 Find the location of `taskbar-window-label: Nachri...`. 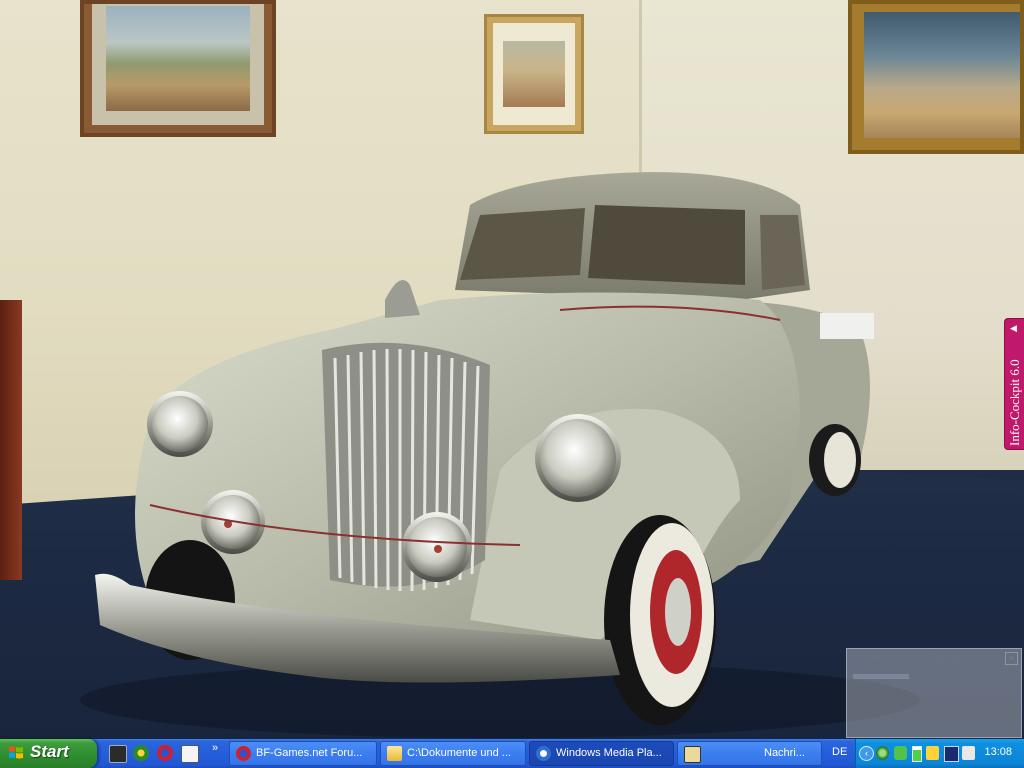

taskbar-window-label: Nachri... is located at coordinates (784, 753).